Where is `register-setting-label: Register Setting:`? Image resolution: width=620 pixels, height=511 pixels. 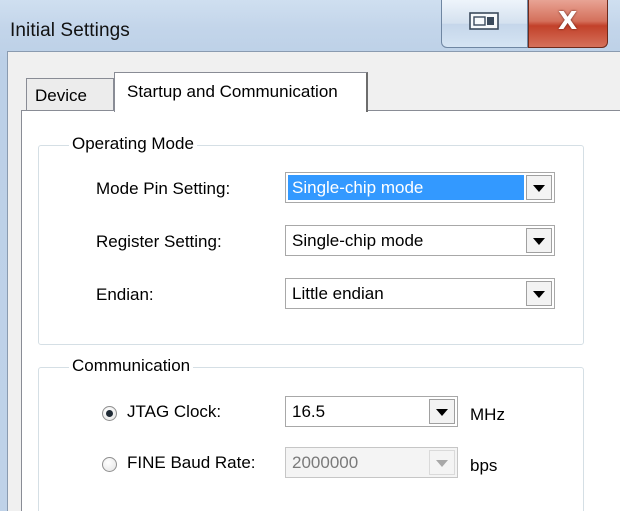
register-setting-label: Register Setting: is located at coordinates (159, 241).